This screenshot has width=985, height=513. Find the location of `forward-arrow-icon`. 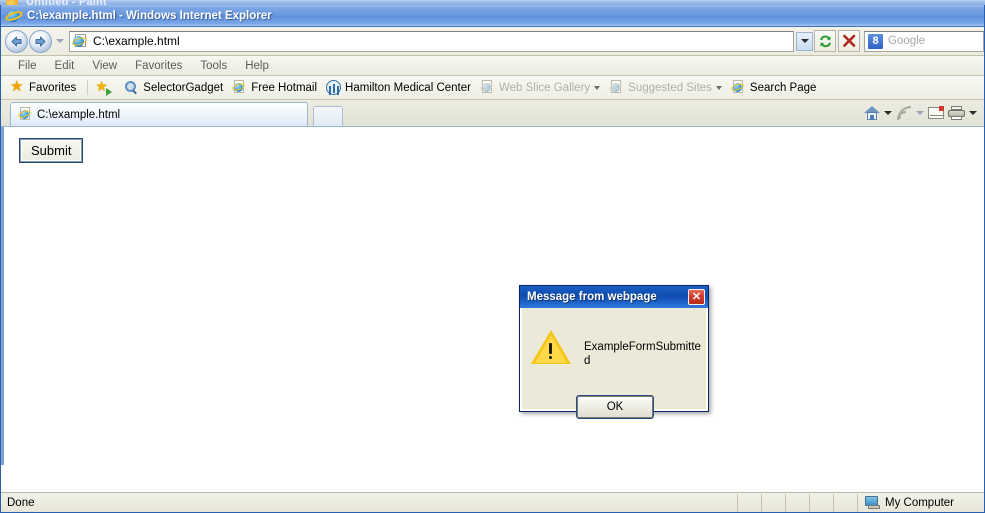

forward-arrow-icon is located at coordinates (40, 41).